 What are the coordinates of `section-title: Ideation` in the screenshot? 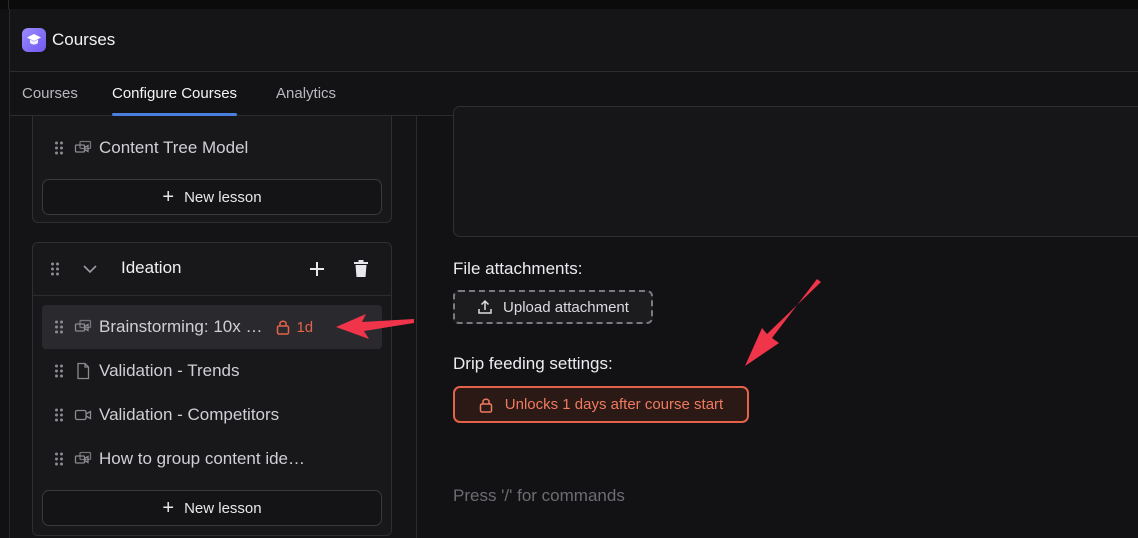 It's located at (151, 267).